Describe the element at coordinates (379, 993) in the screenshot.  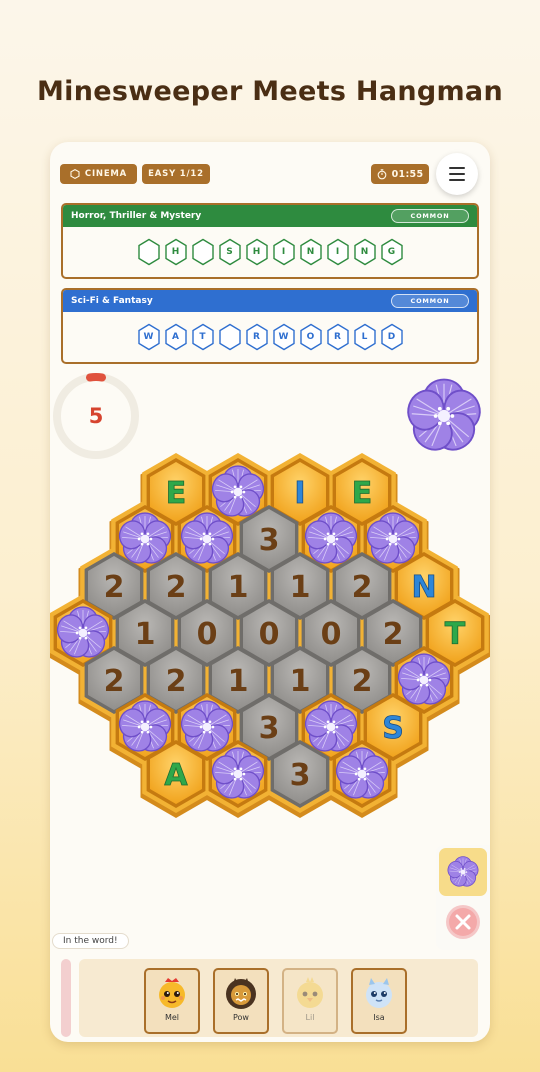
I see `ice-creature-avatar-icon` at that location.